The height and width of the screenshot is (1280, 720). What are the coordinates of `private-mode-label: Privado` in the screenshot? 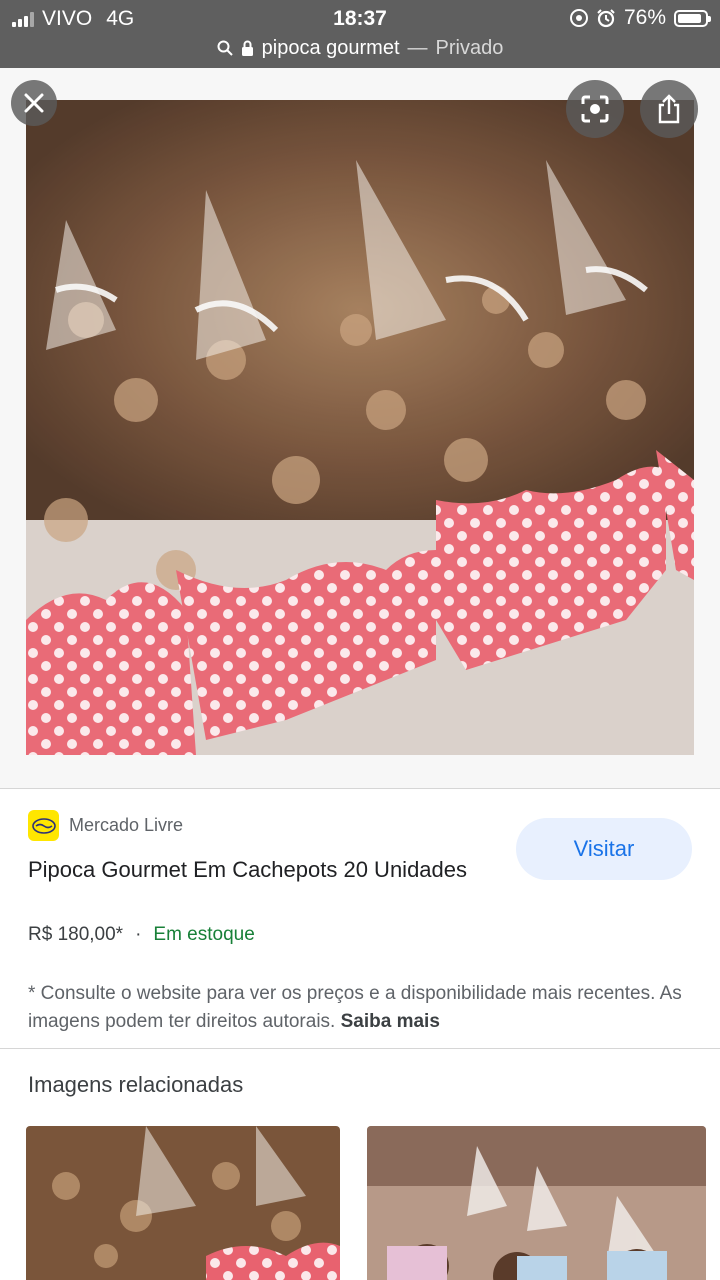 It's located at (469, 47).